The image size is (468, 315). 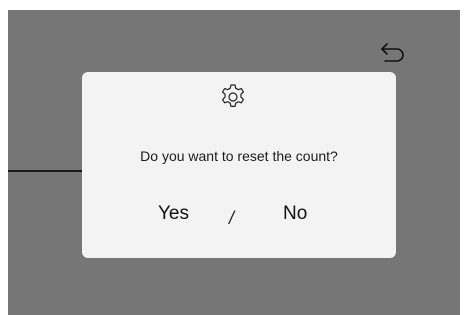 I want to click on no-button: No, so click(x=295, y=214).